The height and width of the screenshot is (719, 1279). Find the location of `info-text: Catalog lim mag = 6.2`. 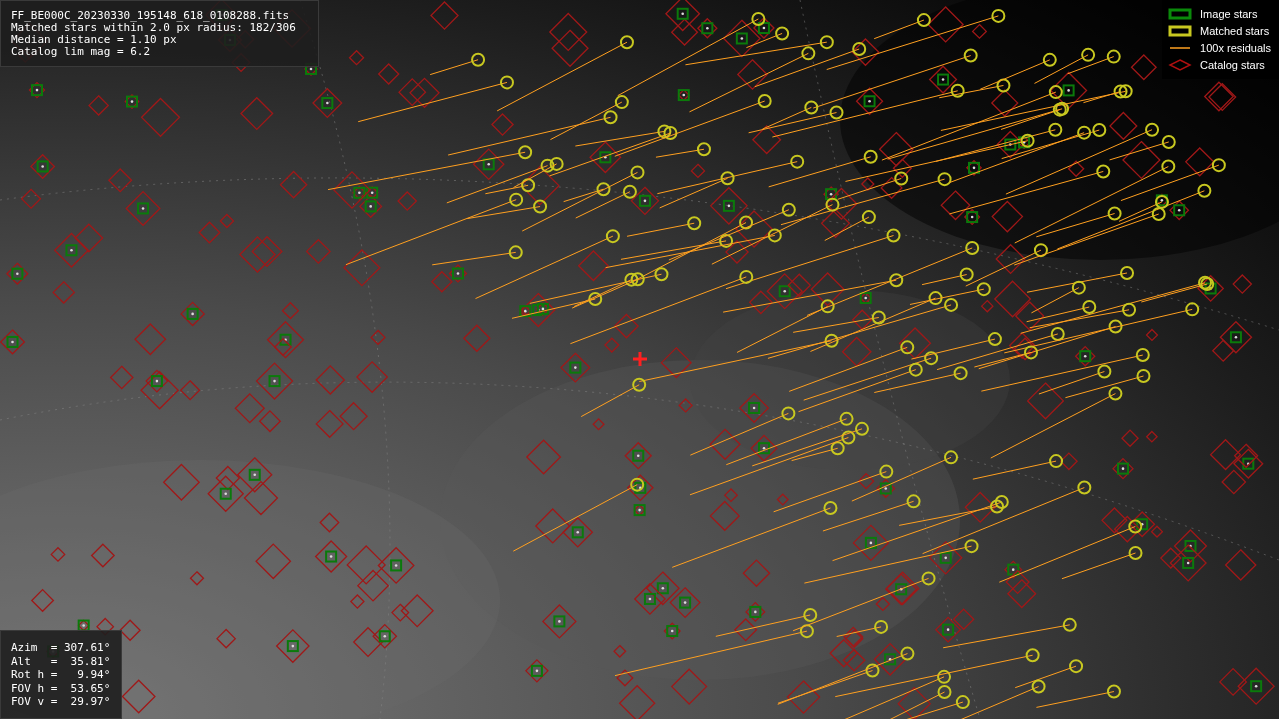

info-text: Catalog lim mag = 6.2 is located at coordinates (81, 52).